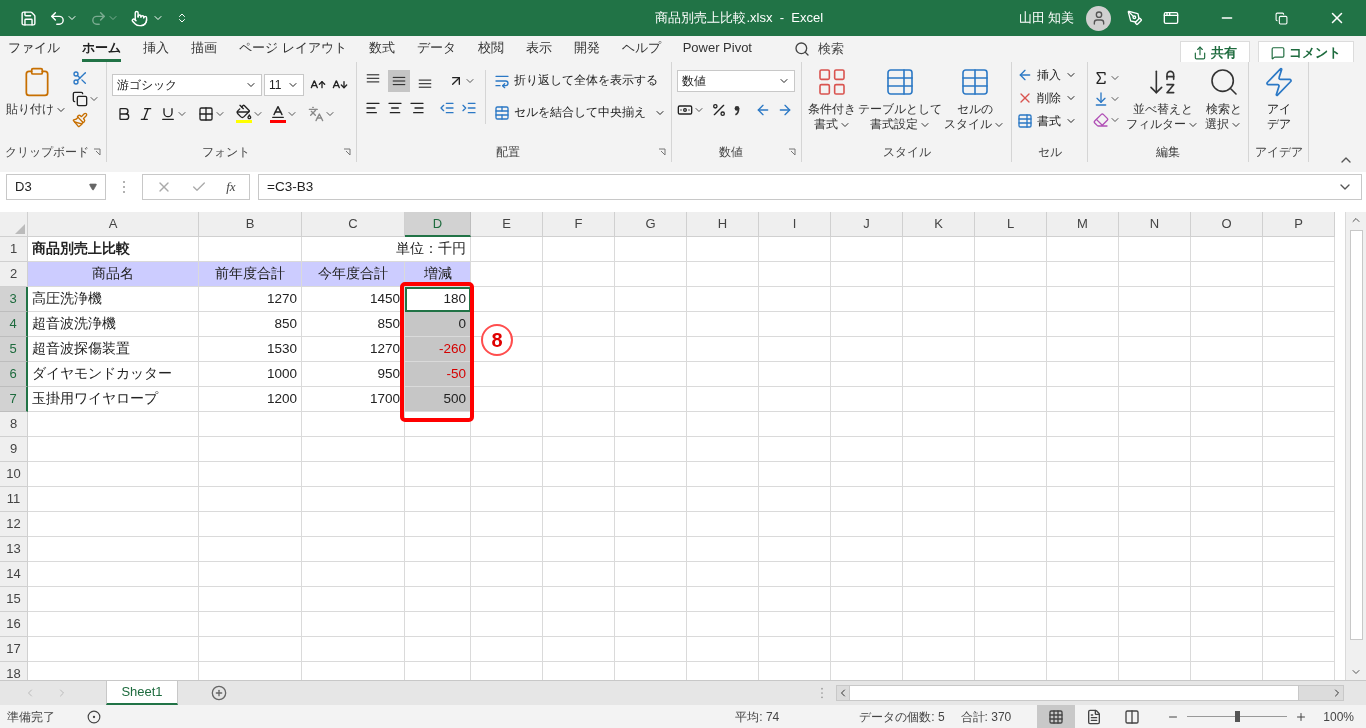 This screenshot has height=728, width=1366. Describe the element at coordinates (580, 81) in the screenshot. I see `wrap-text-button: 折り返して全体を表示する` at that location.